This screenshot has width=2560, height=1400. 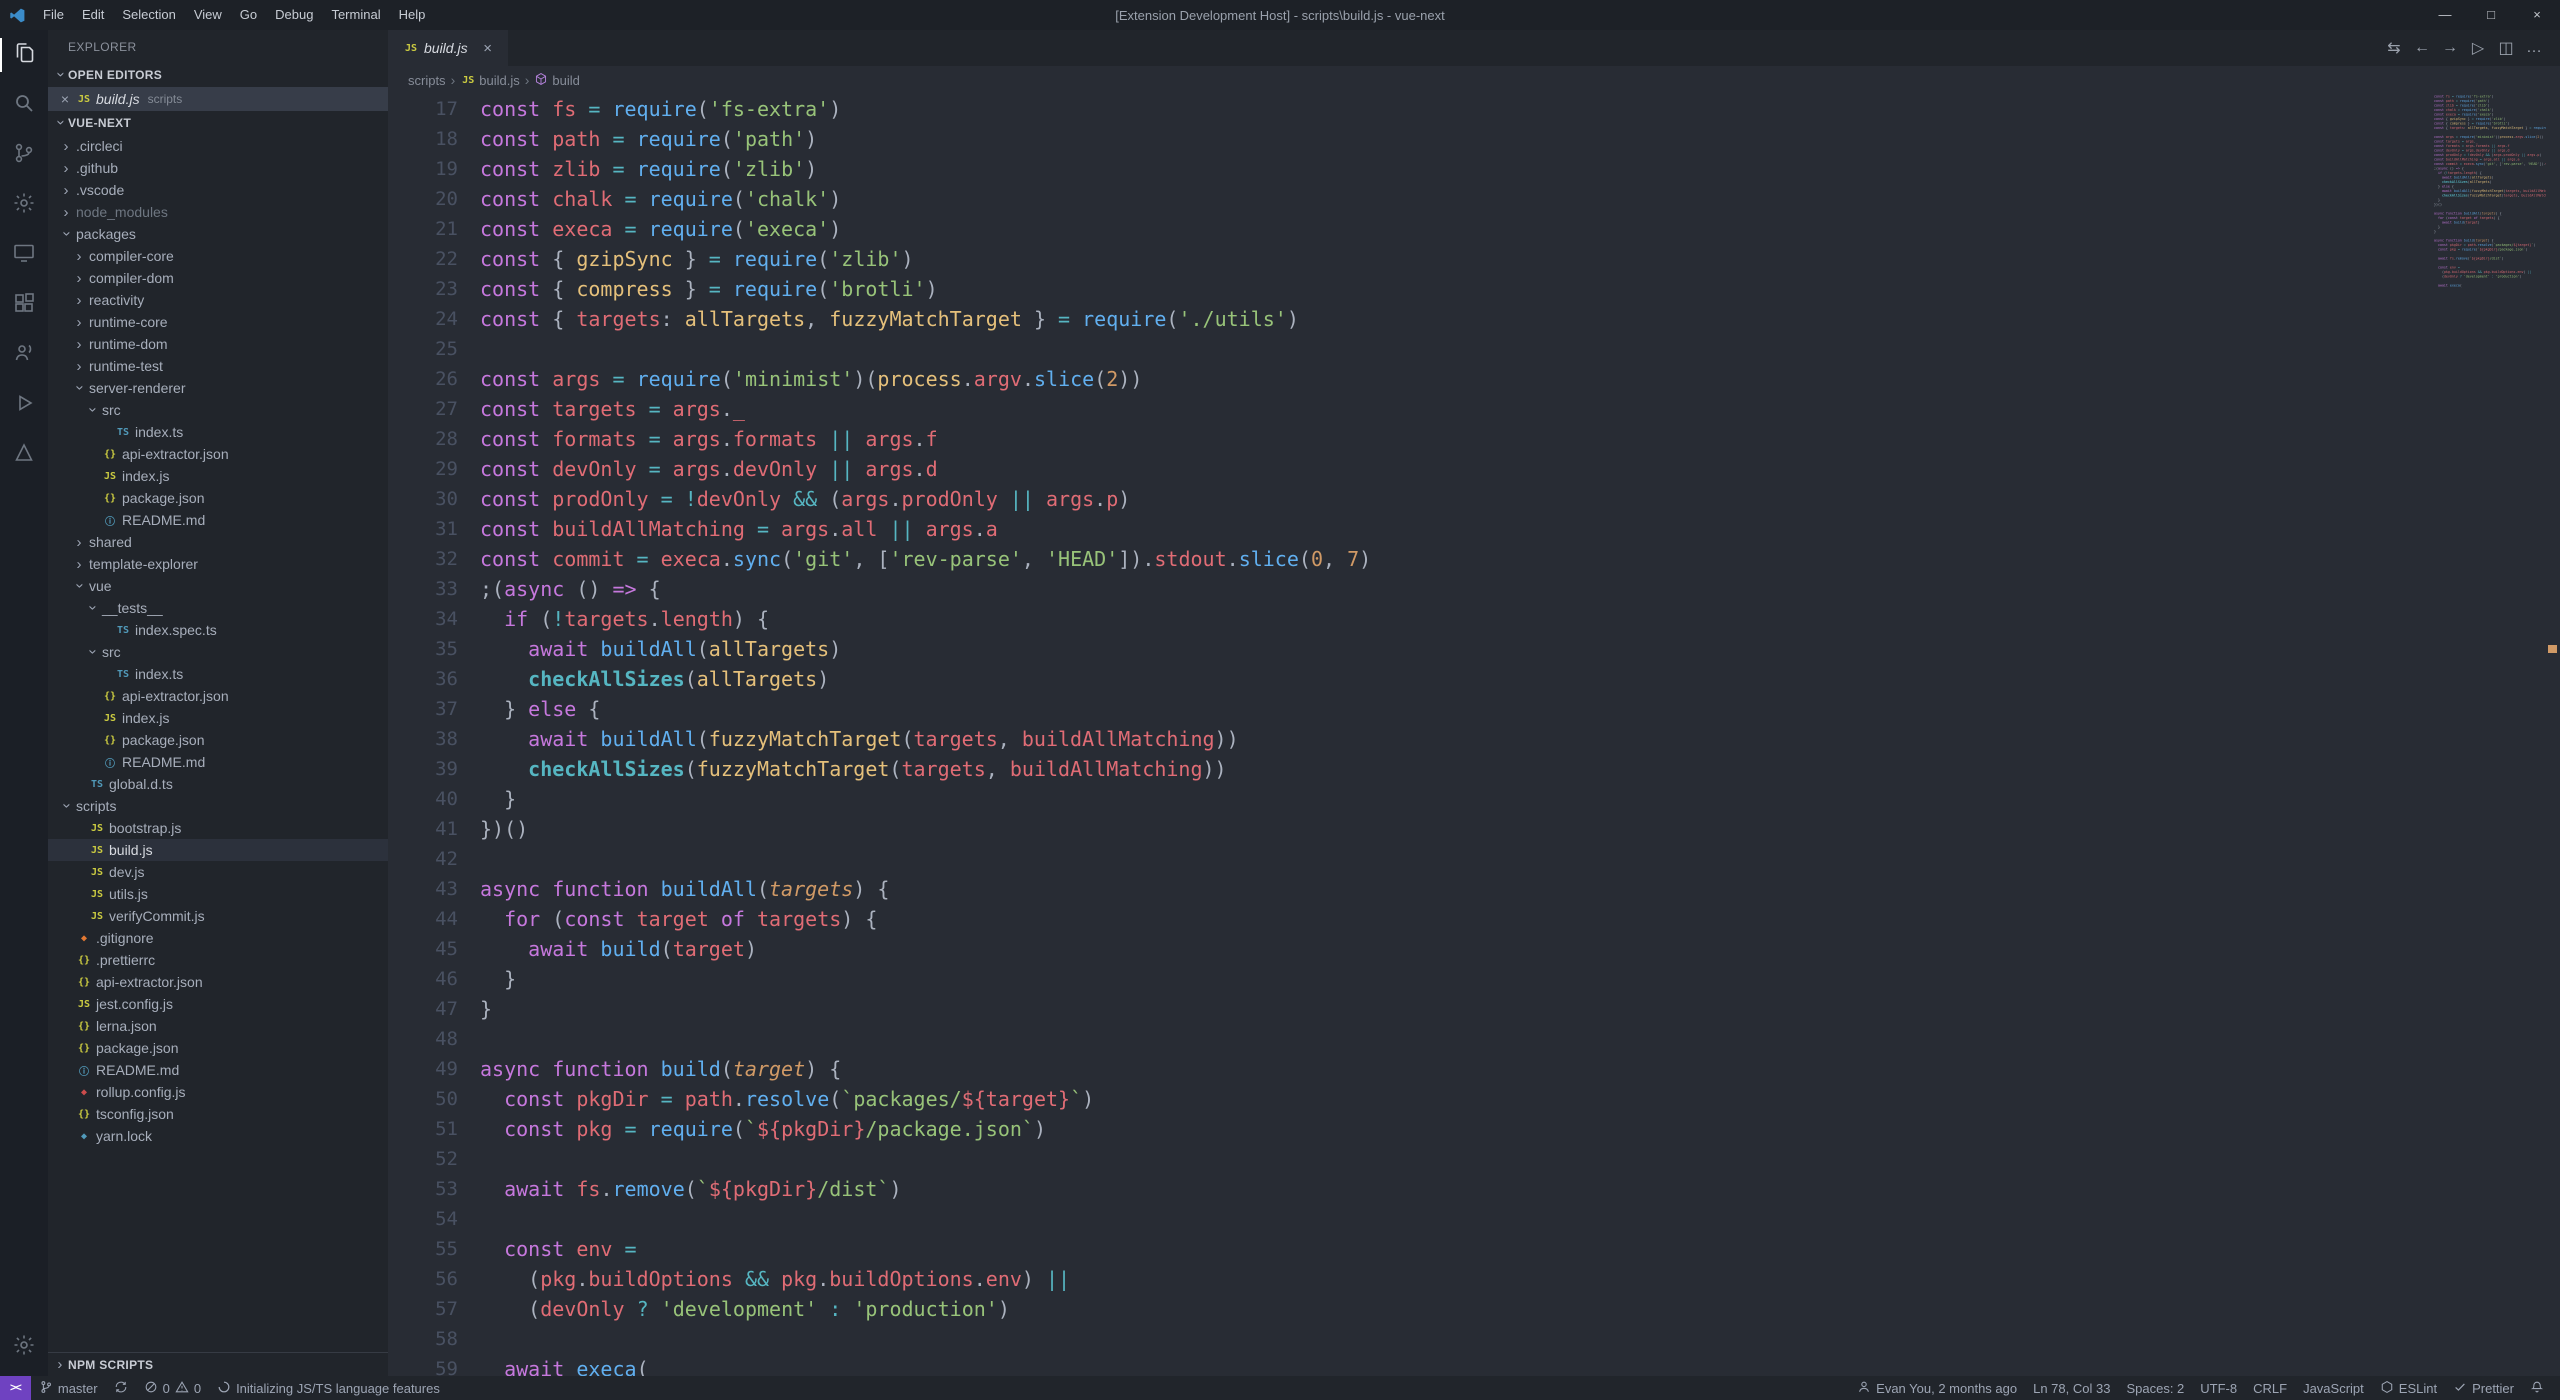 What do you see at coordinates (2478, 48) in the screenshot?
I see `run-file-icon: ▷` at bounding box center [2478, 48].